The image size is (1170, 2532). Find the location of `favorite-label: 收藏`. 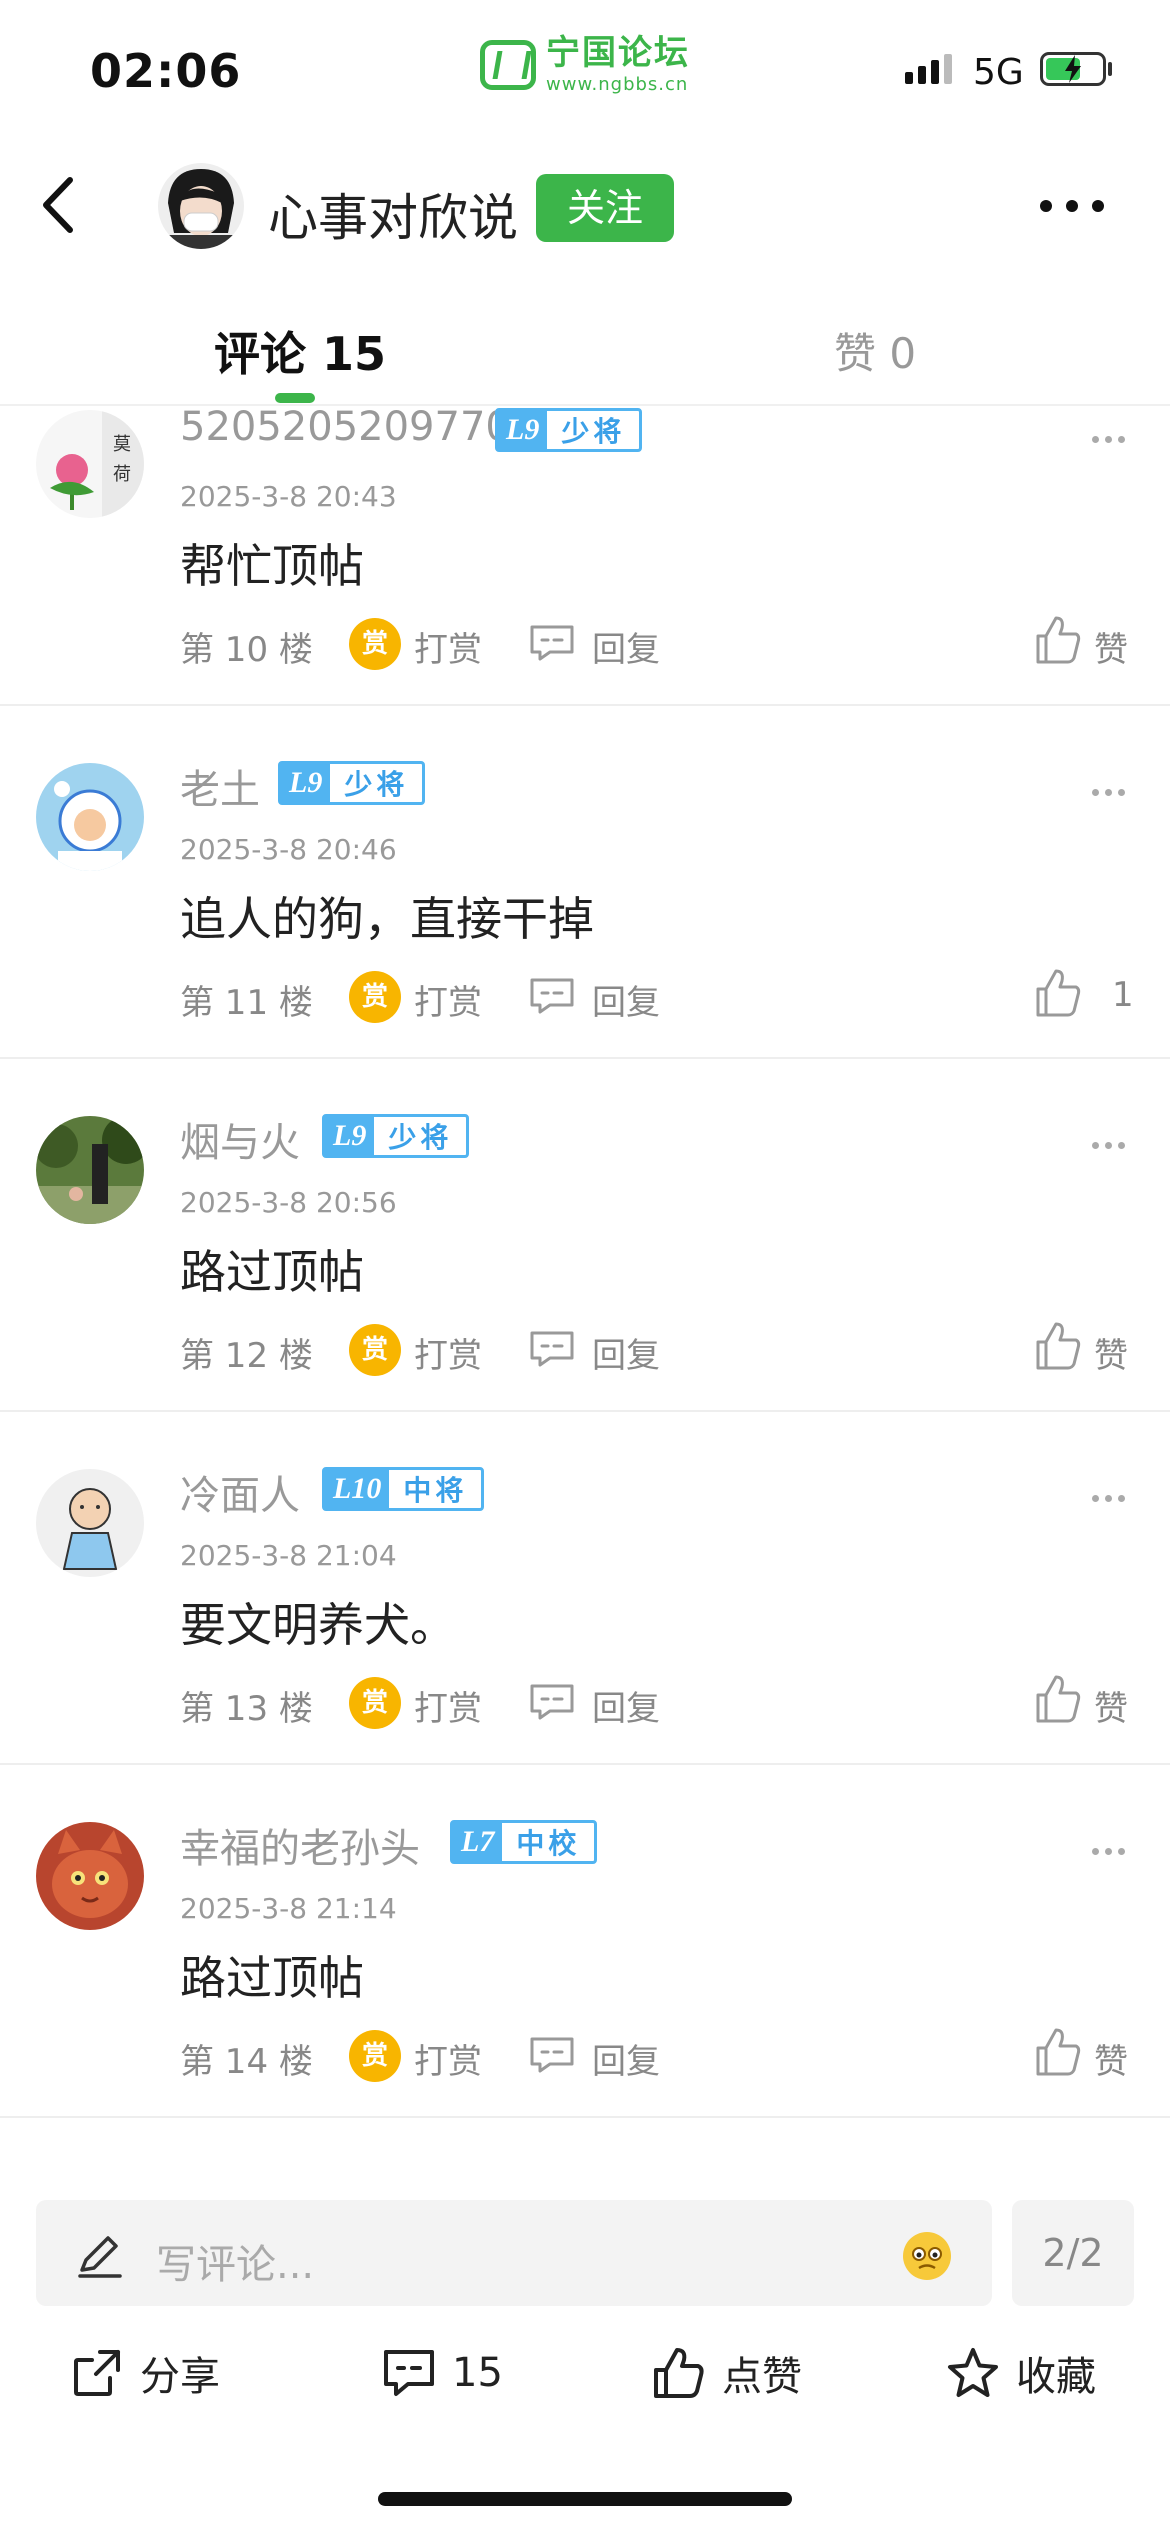

favorite-label: 收藏 is located at coordinates (1056, 2377).